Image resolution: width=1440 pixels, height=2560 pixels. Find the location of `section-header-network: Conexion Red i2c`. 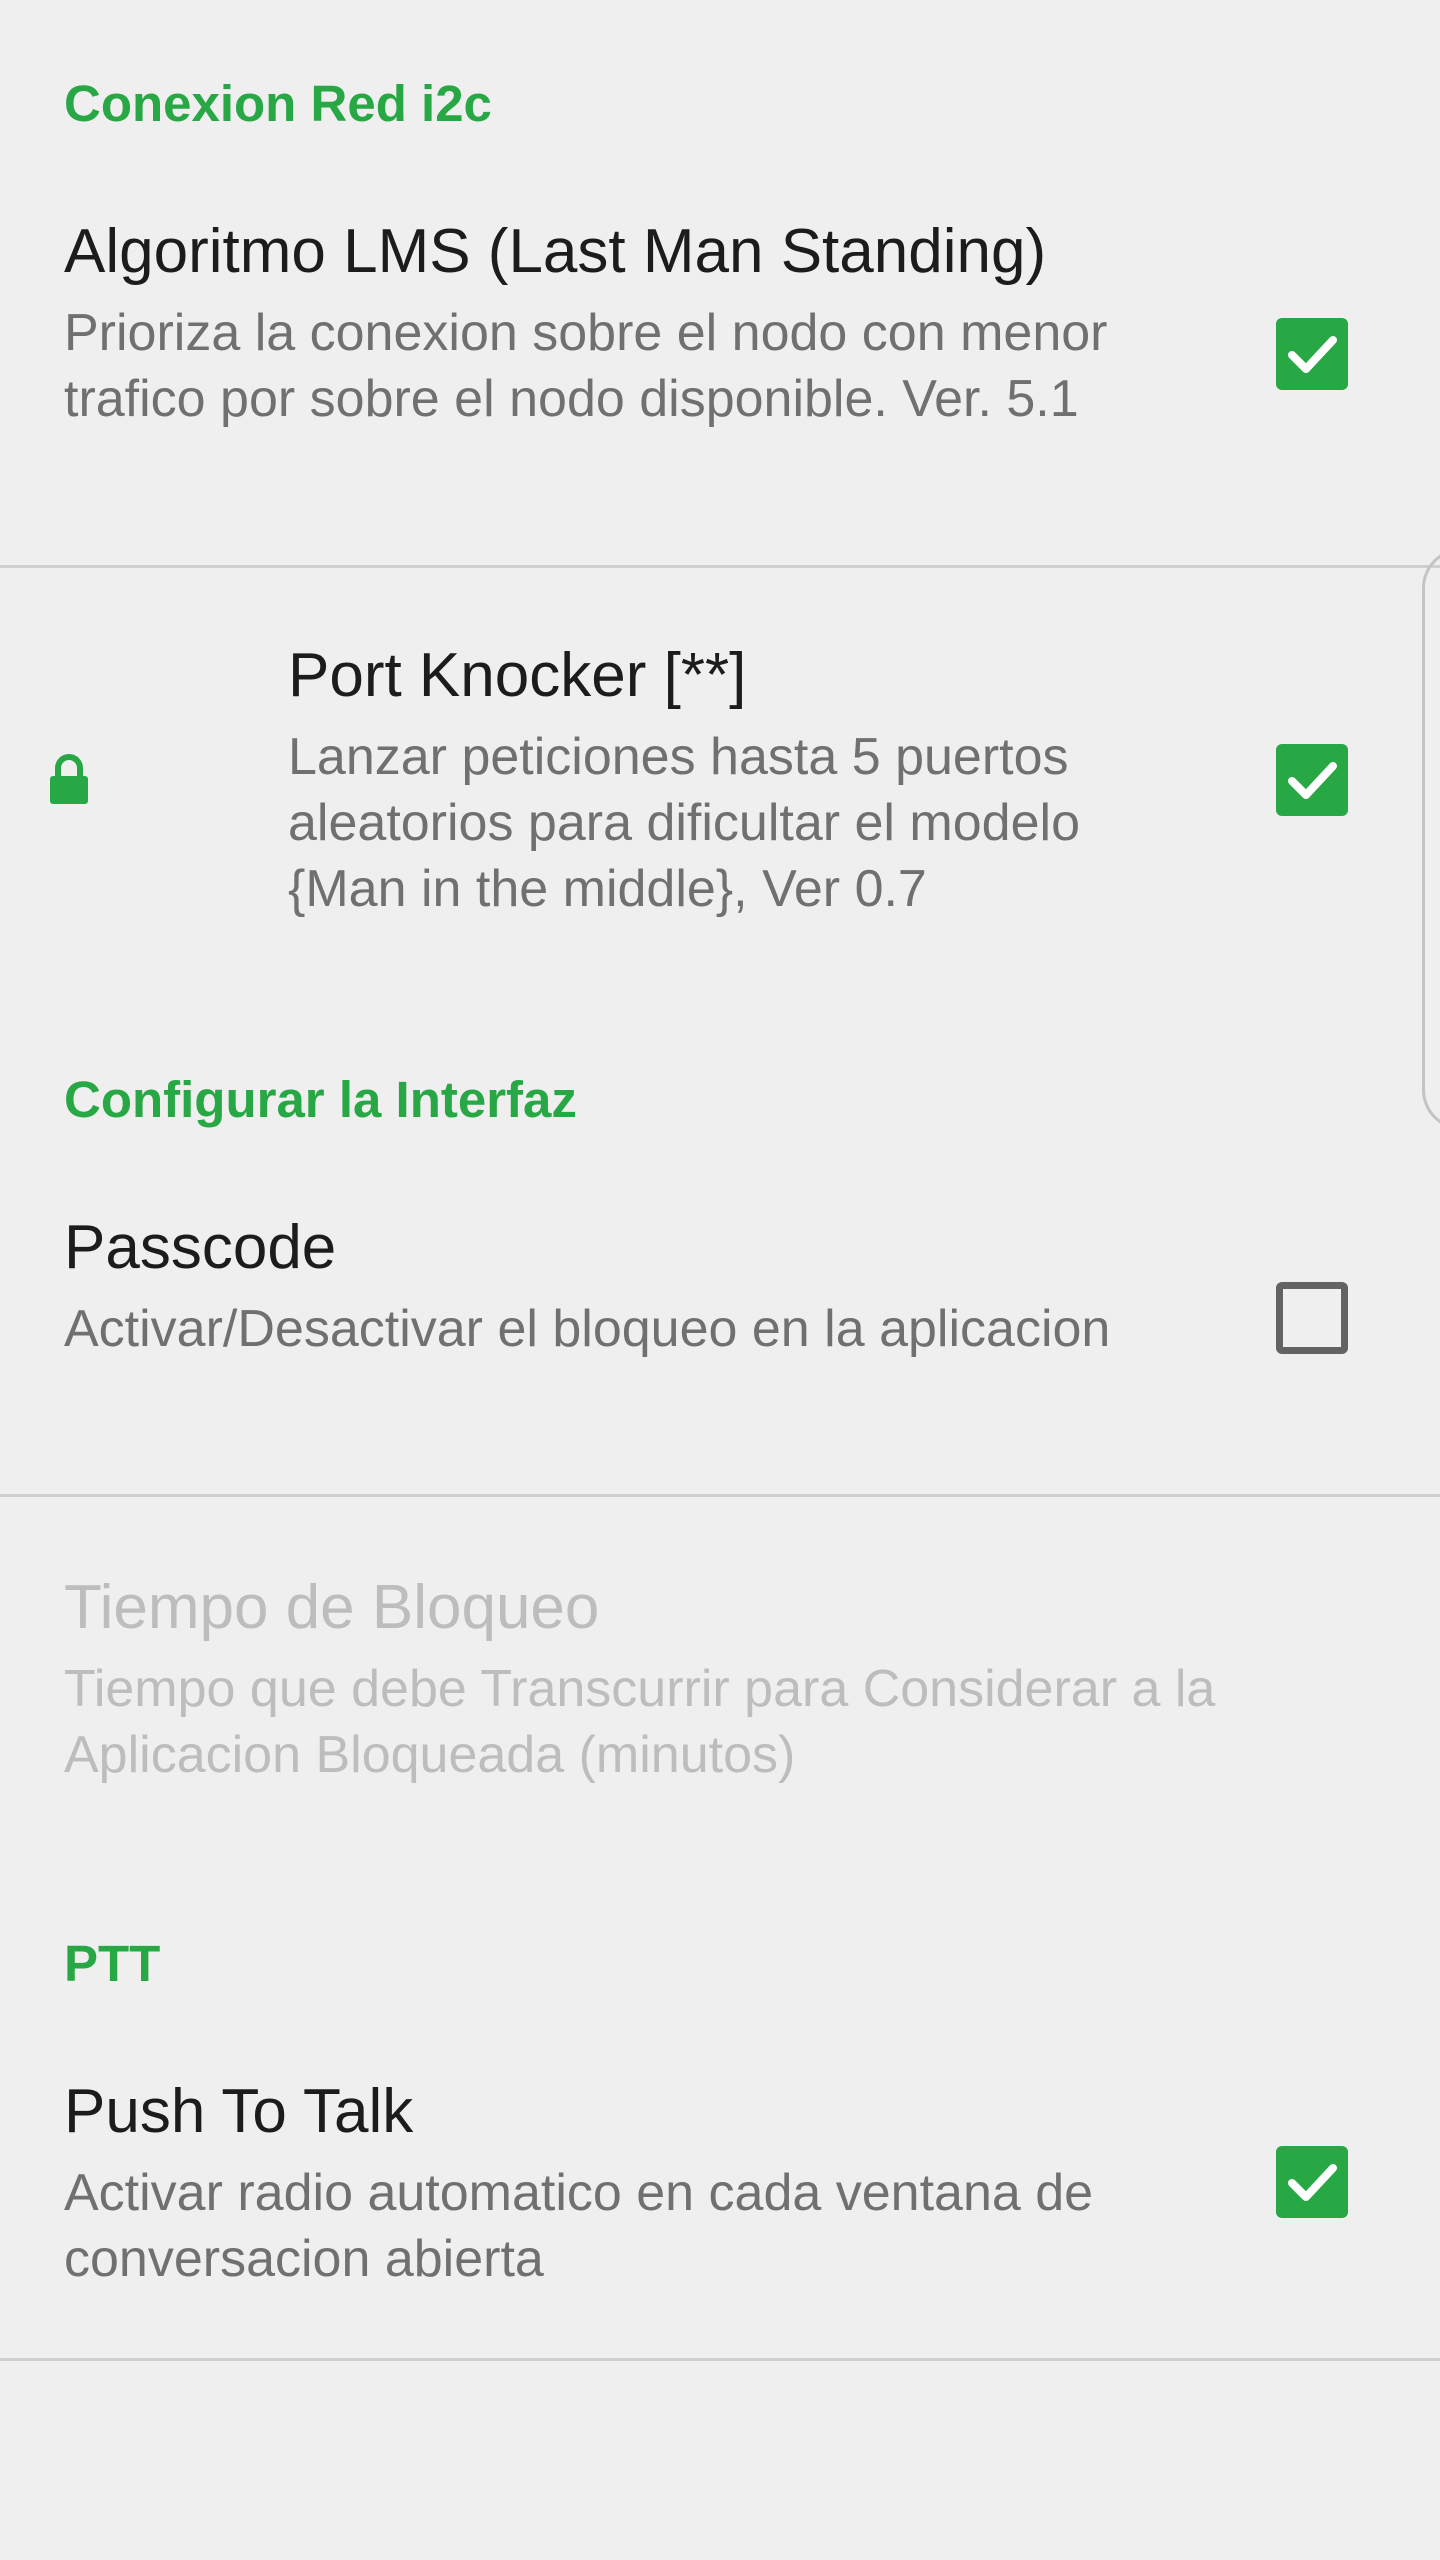

section-header-network: Conexion Red i2c is located at coordinates (278, 103).